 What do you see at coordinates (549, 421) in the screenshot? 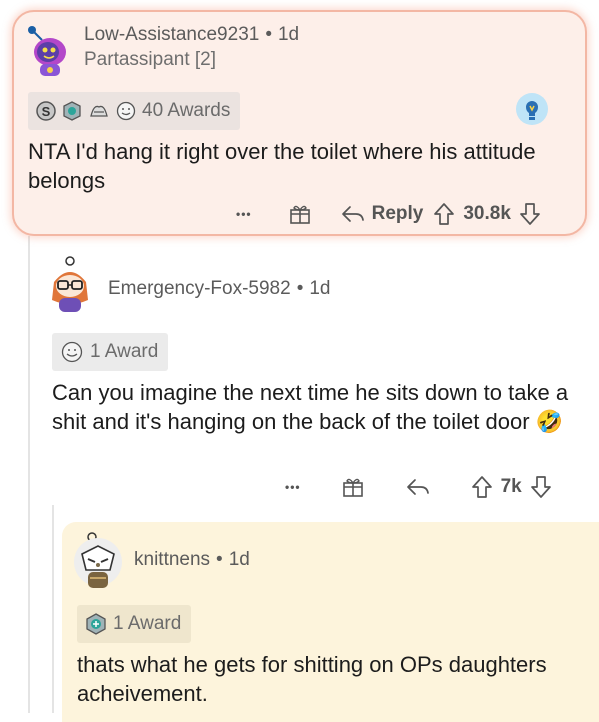
I see `rofl-emoji: 🤣` at bounding box center [549, 421].